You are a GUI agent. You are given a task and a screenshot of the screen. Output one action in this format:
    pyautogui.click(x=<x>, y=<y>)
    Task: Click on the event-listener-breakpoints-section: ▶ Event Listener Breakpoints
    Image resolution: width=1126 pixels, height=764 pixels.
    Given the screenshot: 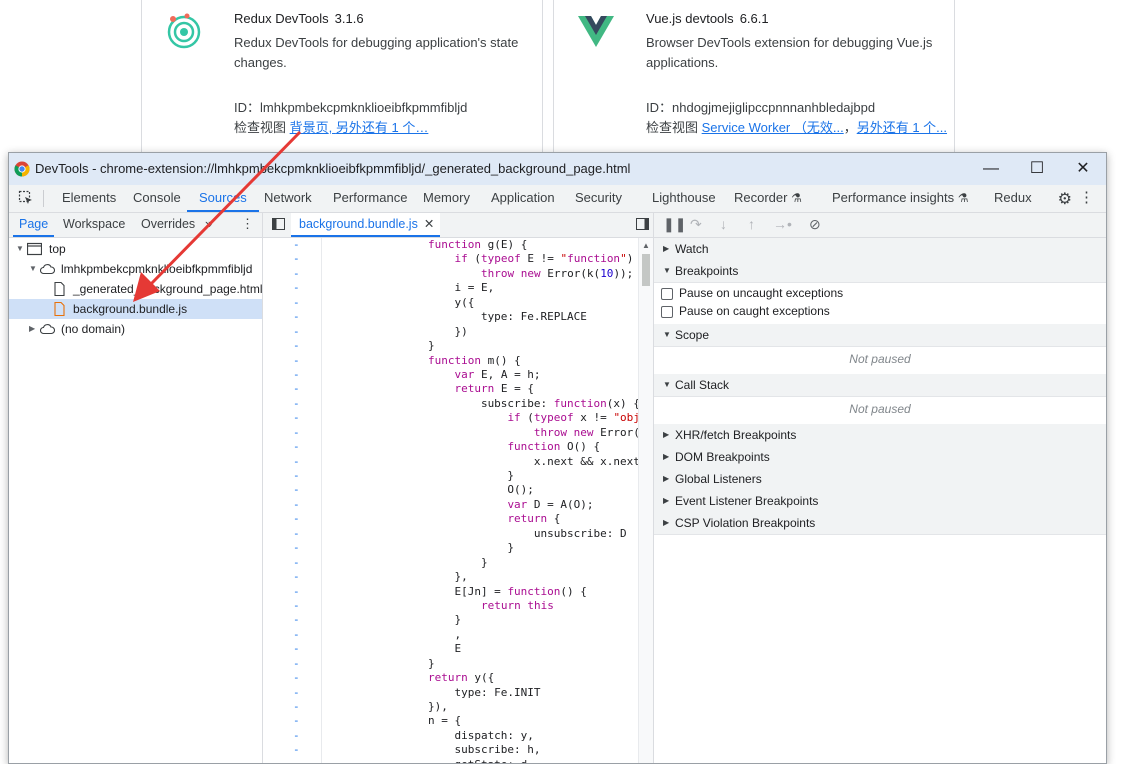 What is the action you would take?
    pyautogui.click(x=880, y=501)
    